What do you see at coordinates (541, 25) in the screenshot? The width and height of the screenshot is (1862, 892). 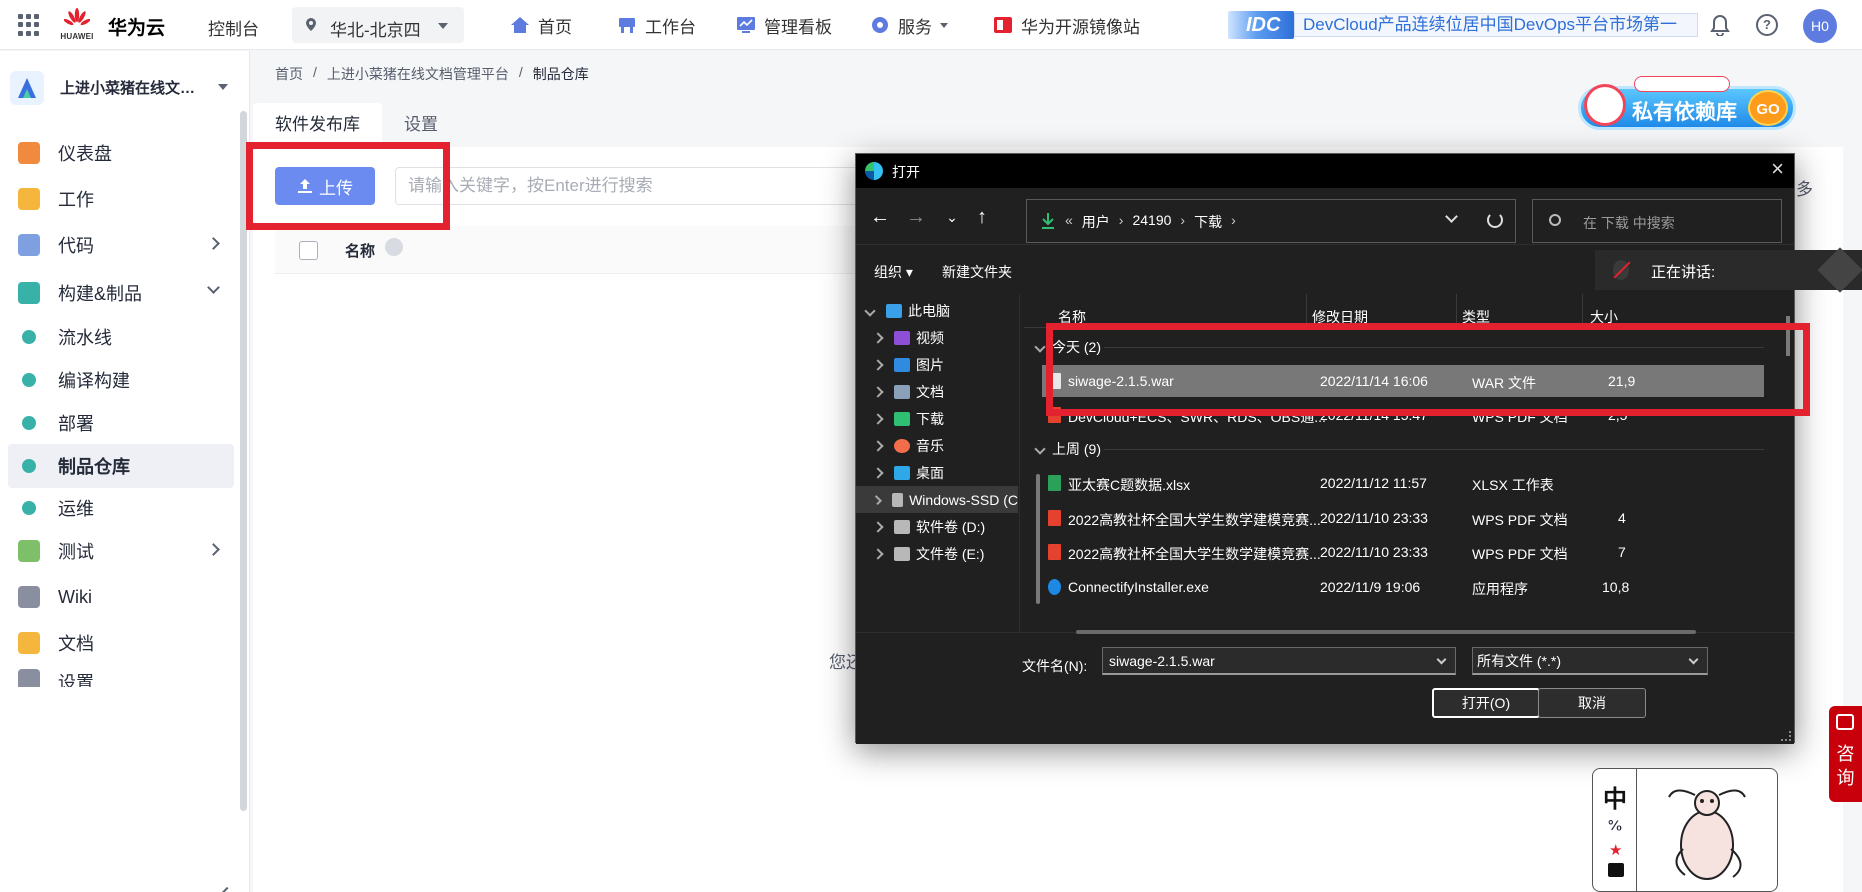 I see `nav-home: 首页` at bounding box center [541, 25].